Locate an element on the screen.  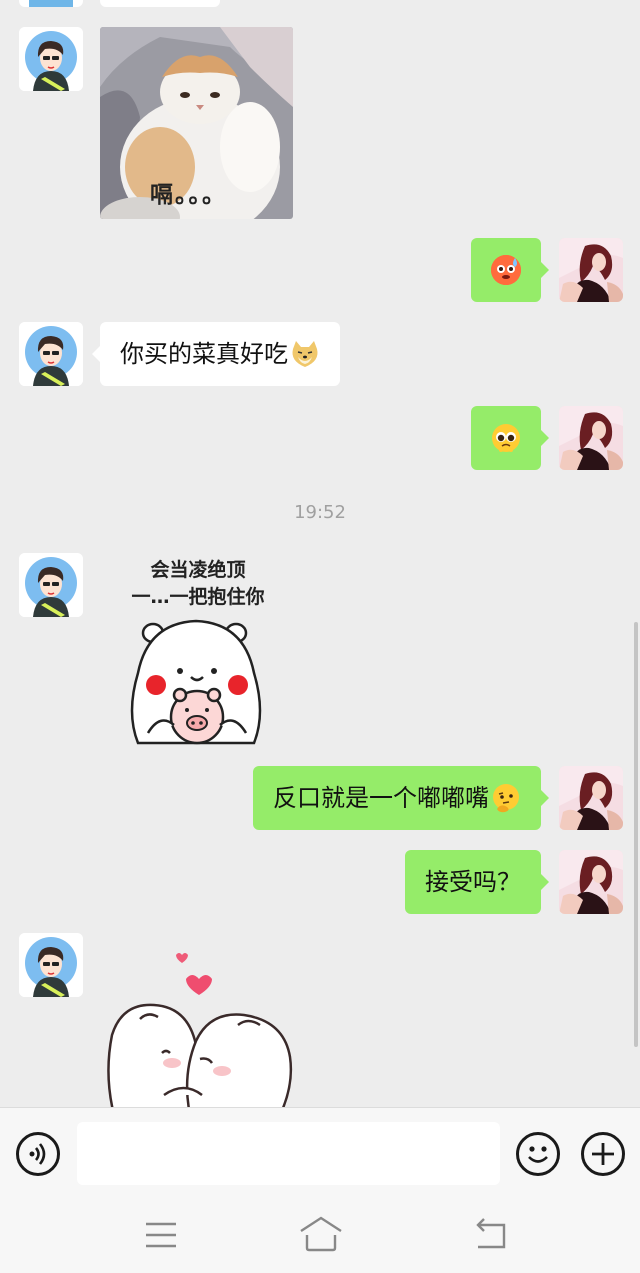
thinking-face-icon is located at coordinates (506, 798).